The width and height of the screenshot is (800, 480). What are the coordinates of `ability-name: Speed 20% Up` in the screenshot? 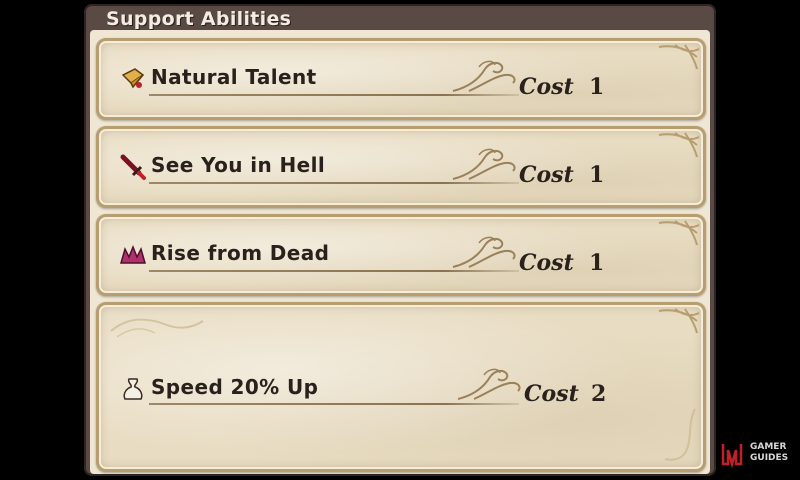 It's located at (235, 387).